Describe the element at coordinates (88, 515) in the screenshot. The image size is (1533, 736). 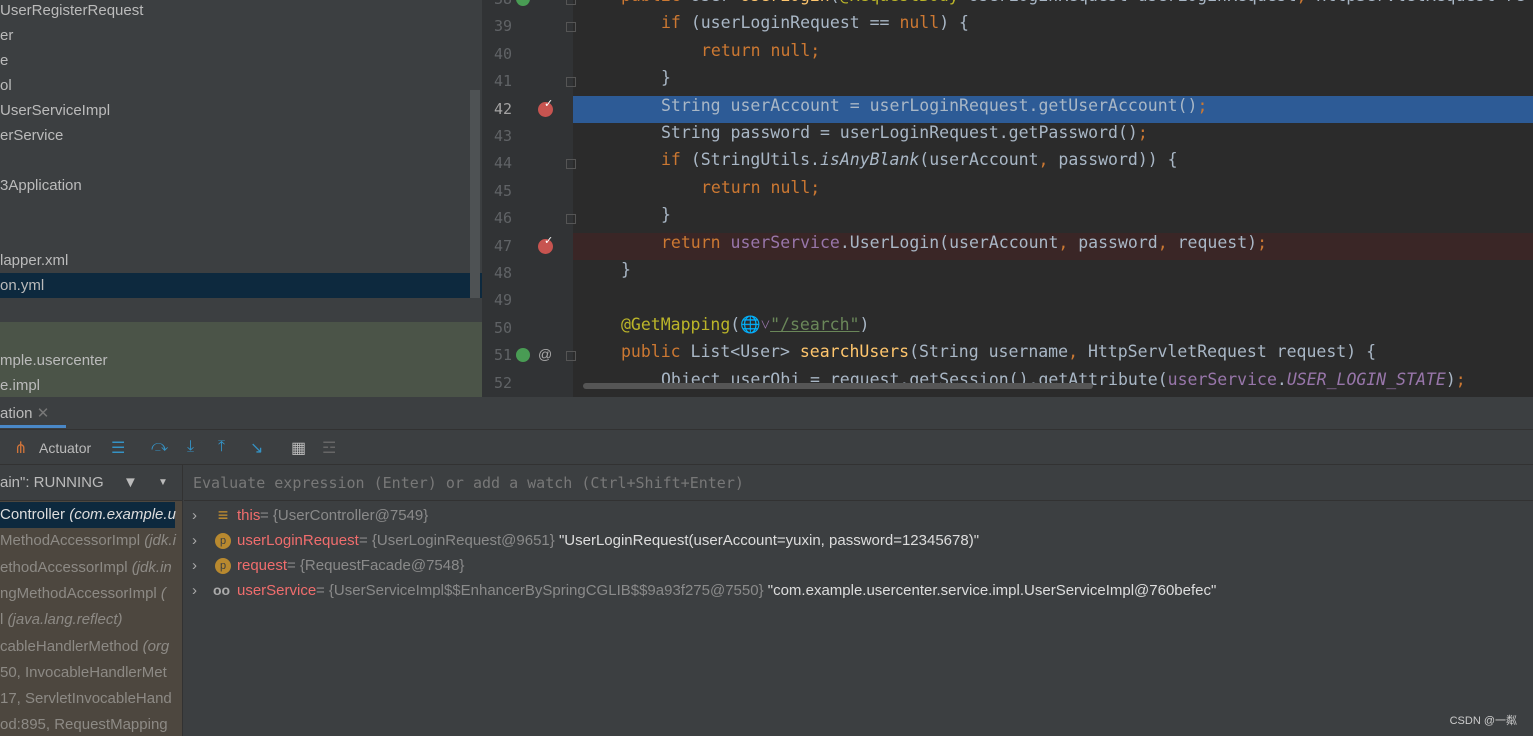
I see `stack-frame: Controller (com.example.u` at that location.